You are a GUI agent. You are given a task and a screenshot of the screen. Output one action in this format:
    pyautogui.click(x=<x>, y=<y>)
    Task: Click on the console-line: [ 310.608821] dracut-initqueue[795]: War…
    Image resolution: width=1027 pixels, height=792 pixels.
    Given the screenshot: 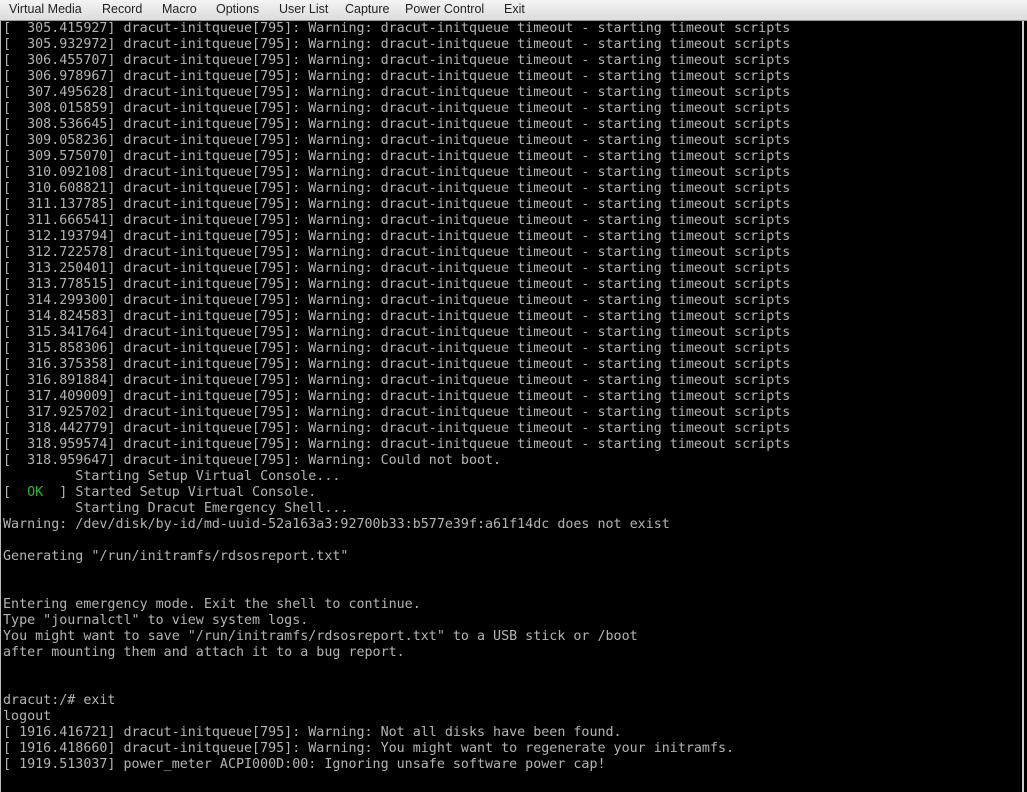 What is the action you would take?
    pyautogui.click(x=397, y=188)
    